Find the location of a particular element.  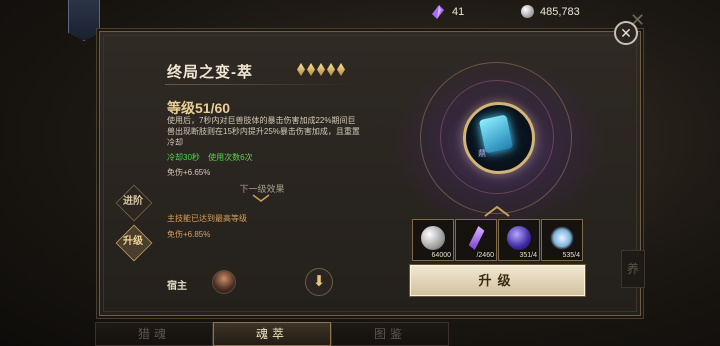

material-count: 351/4 is located at coordinates (528, 255).